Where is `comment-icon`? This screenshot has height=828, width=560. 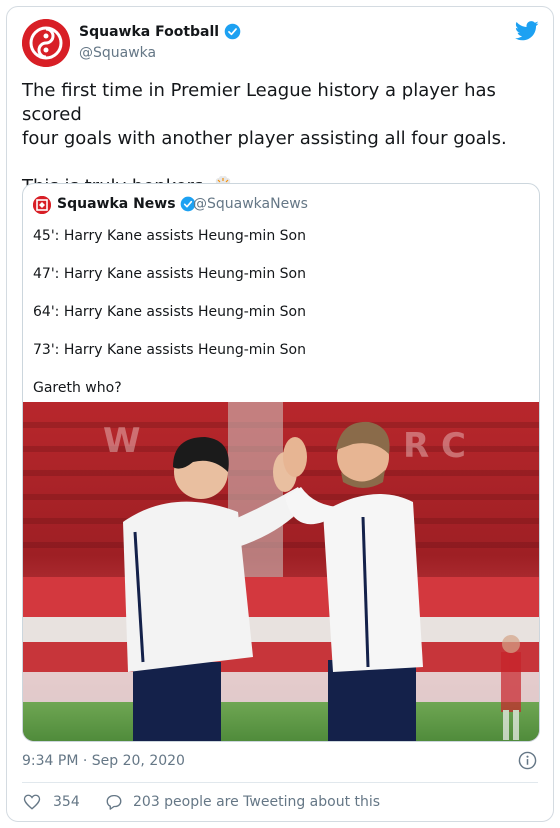
comment-icon is located at coordinates (114, 802).